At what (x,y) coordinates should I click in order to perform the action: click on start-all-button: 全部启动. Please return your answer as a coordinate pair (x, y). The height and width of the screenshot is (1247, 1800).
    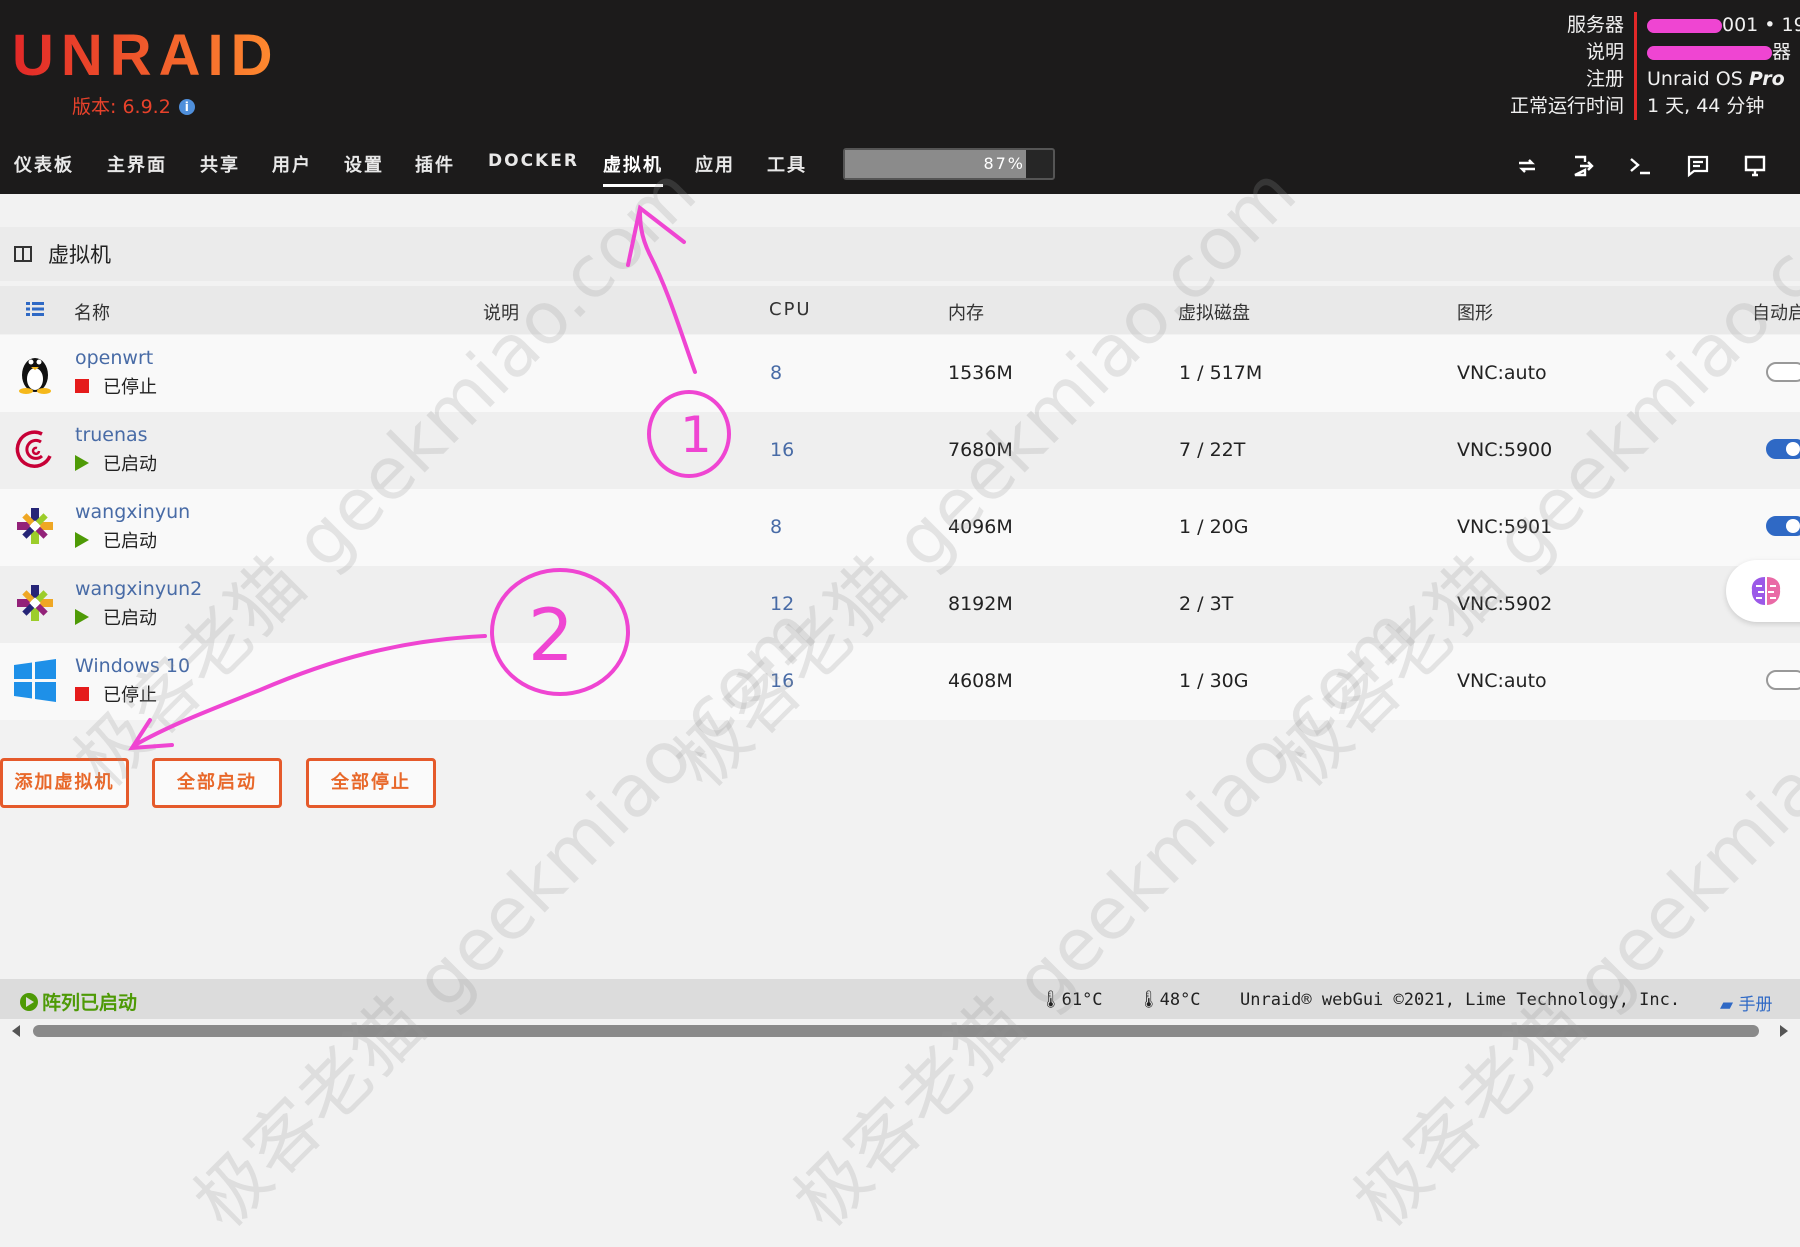
    Looking at the image, I should click on (217, 783).